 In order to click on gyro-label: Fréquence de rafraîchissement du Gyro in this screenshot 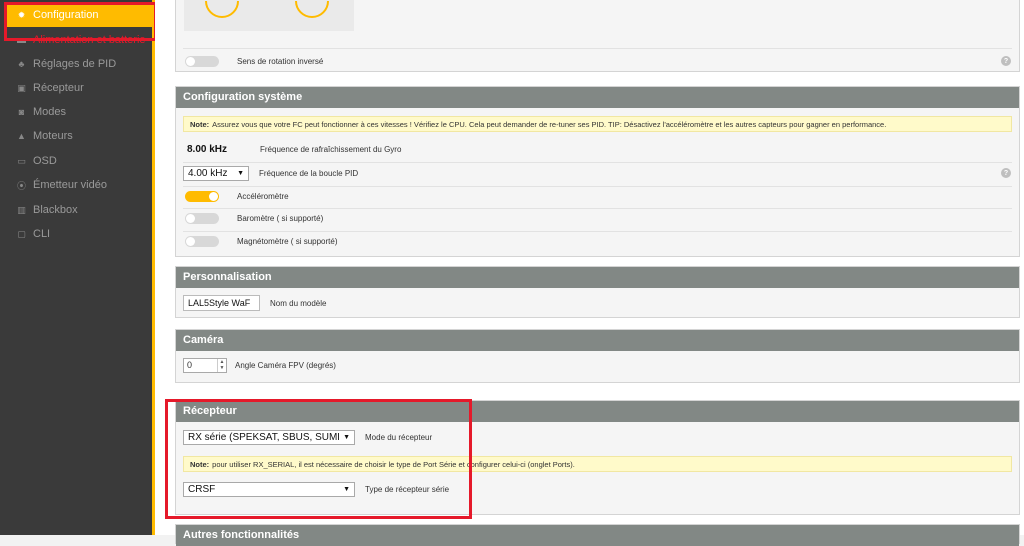, I will do `click(331, 149)`.